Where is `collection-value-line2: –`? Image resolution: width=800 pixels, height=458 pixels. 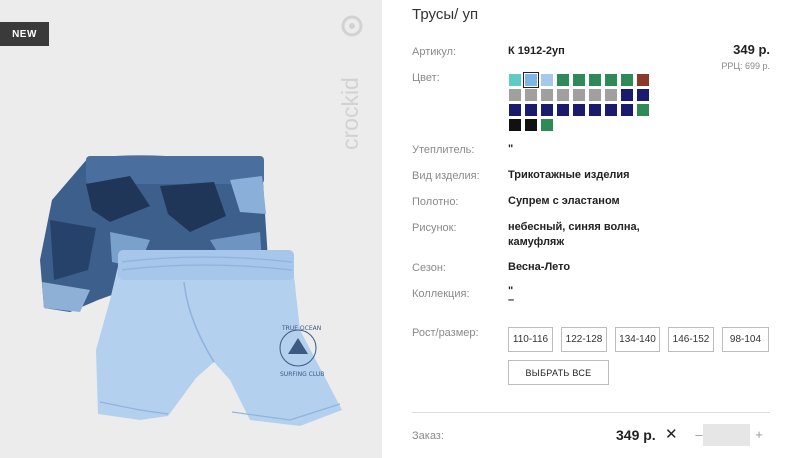 collection-value-line2: – is located at coordinates (511, 300).